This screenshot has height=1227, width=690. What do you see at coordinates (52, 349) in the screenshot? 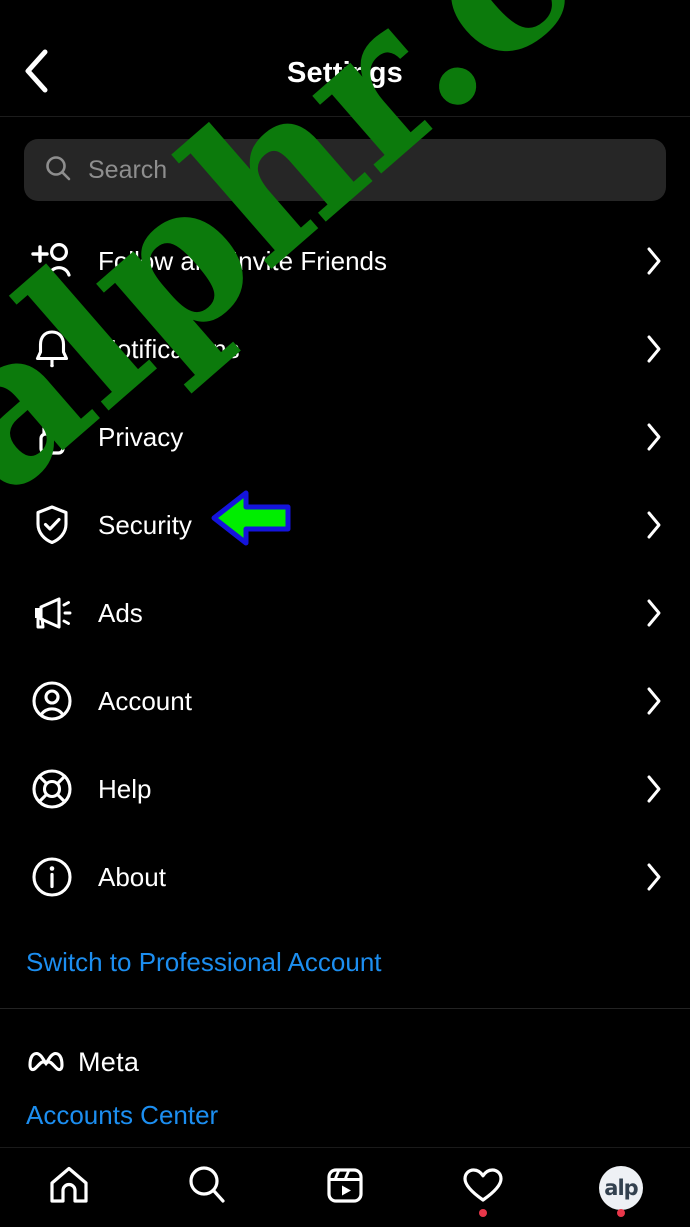
I see `bell-icon` at bounding box center [52, 349].